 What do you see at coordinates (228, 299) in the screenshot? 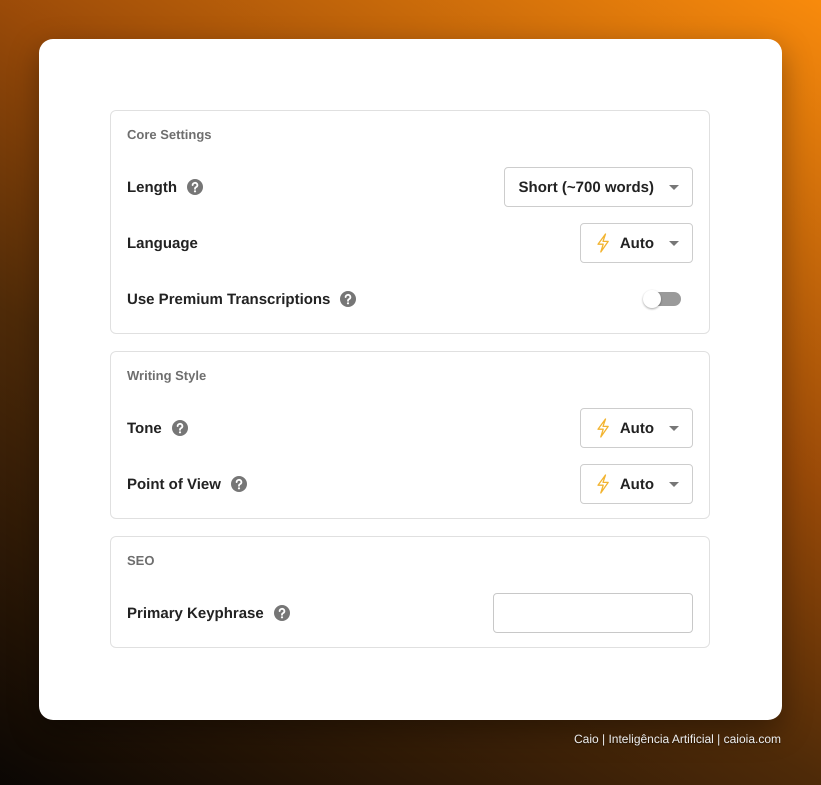
I see `setting-label: Use Premium Transcriptions` at bounding box center [228, 299].